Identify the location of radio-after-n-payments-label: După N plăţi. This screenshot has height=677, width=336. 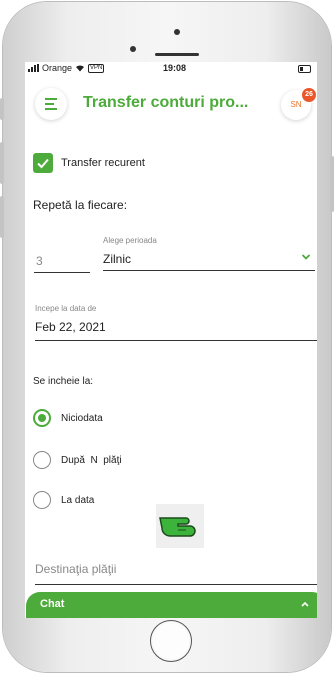
(91, 460).